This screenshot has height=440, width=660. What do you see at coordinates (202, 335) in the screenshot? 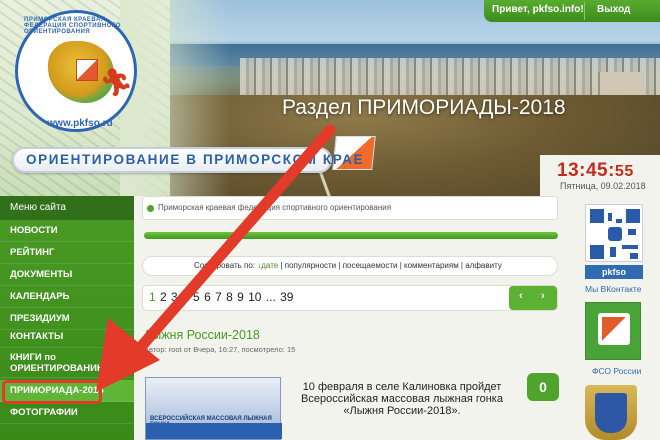
I see `article-title: Лыжня России-2018` at bounding box center [202, 335].